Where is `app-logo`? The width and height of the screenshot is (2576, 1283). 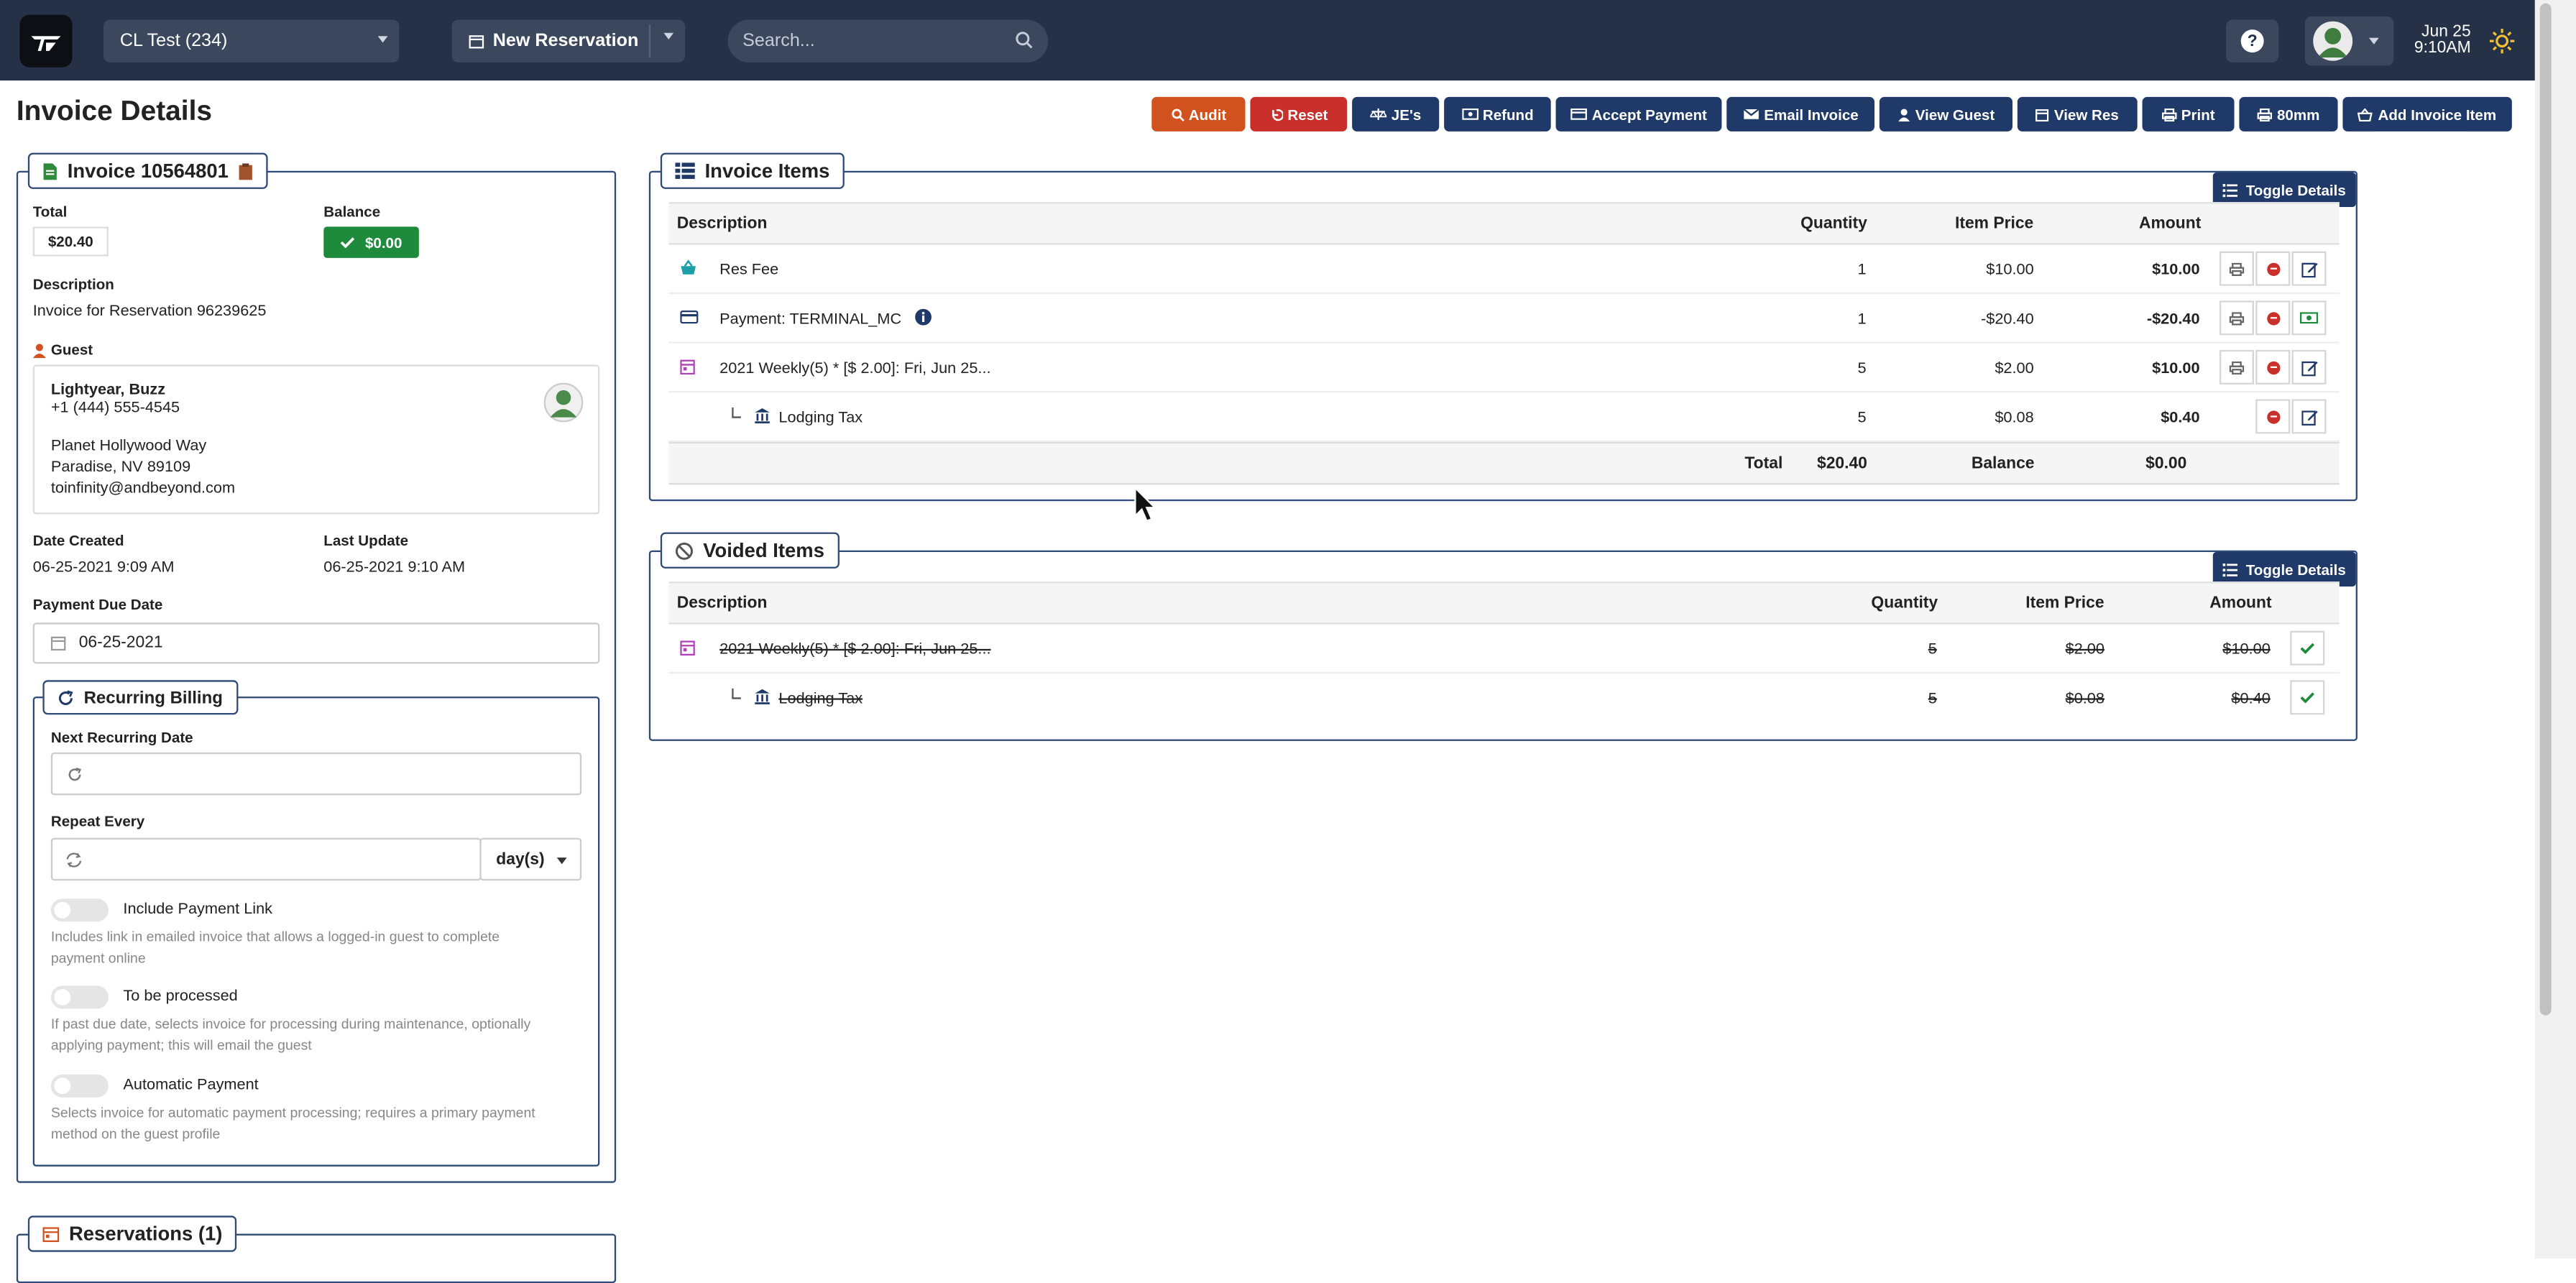
app-logo is located at coordinates (46, 41).